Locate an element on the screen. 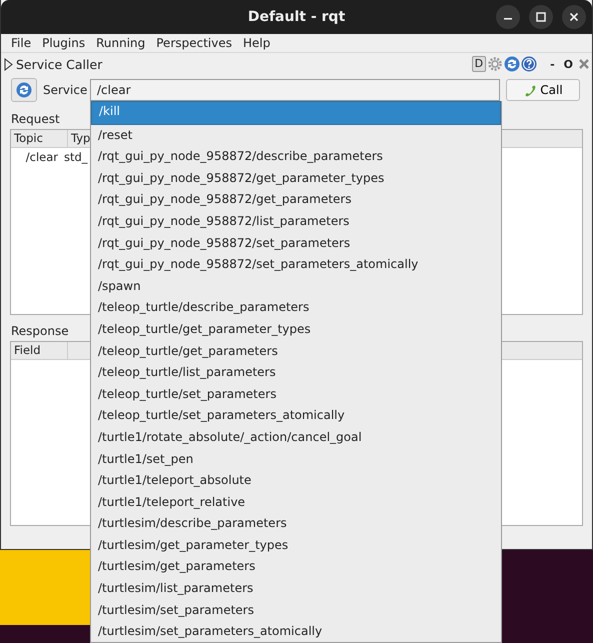 The image size is (593, 643). float-button: O is located at coordinates (568, 64).